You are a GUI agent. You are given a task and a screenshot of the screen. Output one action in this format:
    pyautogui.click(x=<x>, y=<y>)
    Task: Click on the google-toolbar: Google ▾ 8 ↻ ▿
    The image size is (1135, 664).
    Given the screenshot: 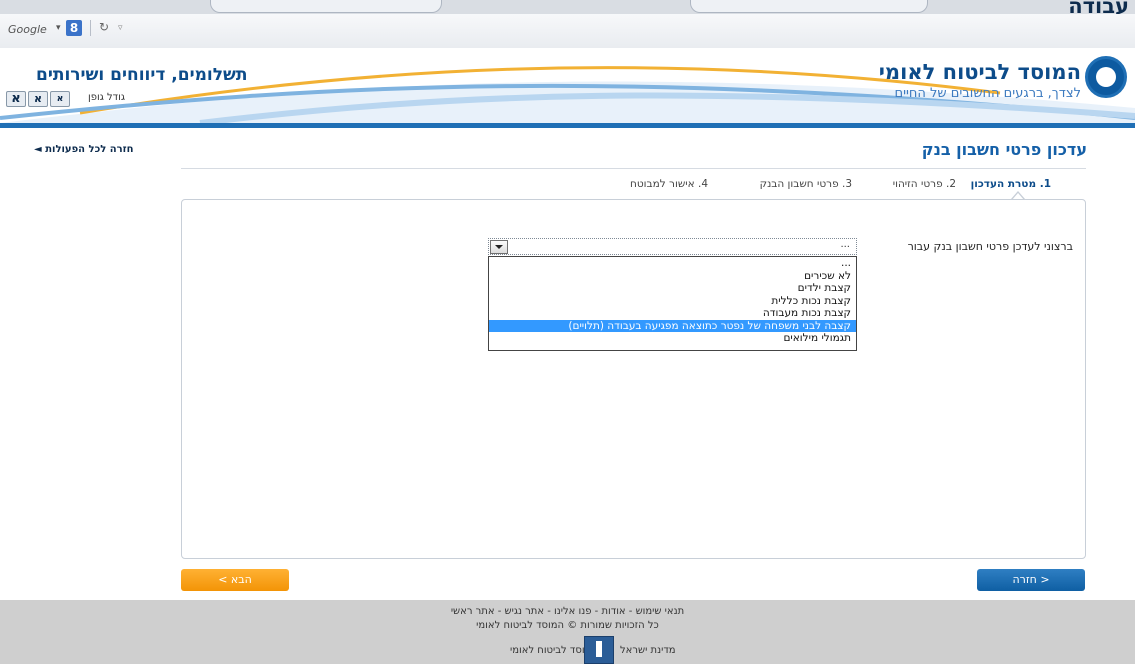 What is the action you would take?
    pyautogui.click(x=567, y=31)
    